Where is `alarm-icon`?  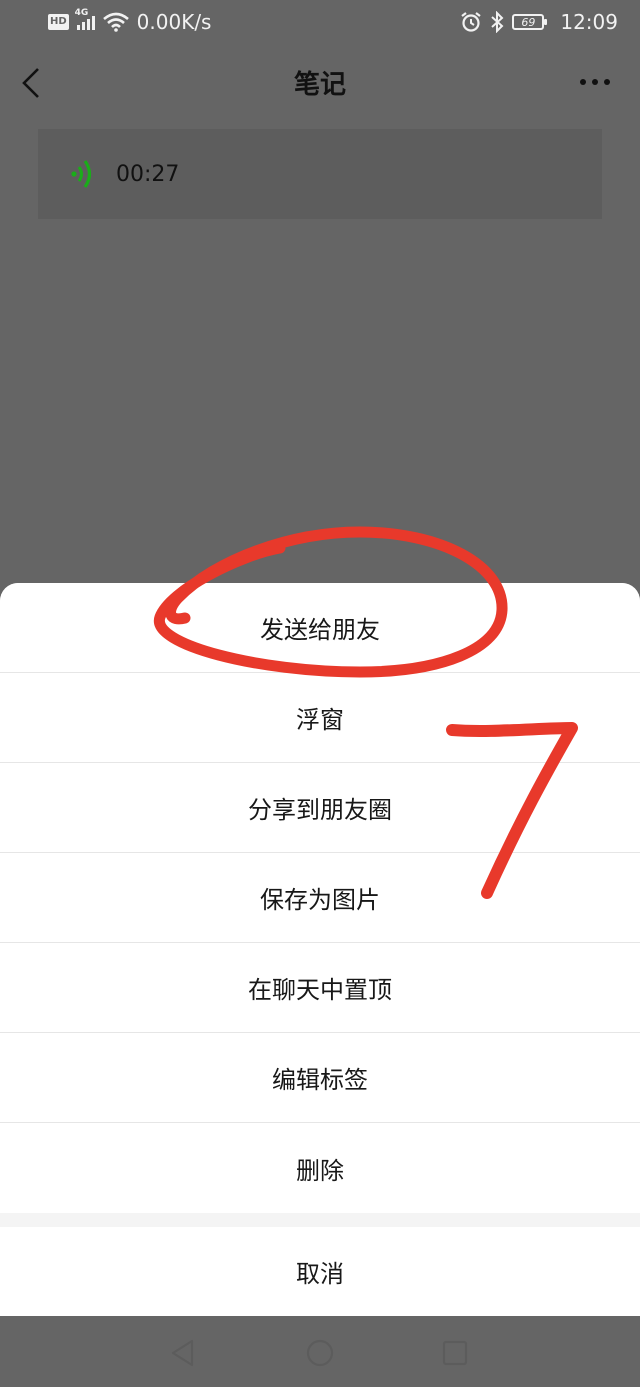
alarm-icon is located at coordinates (471, 22).